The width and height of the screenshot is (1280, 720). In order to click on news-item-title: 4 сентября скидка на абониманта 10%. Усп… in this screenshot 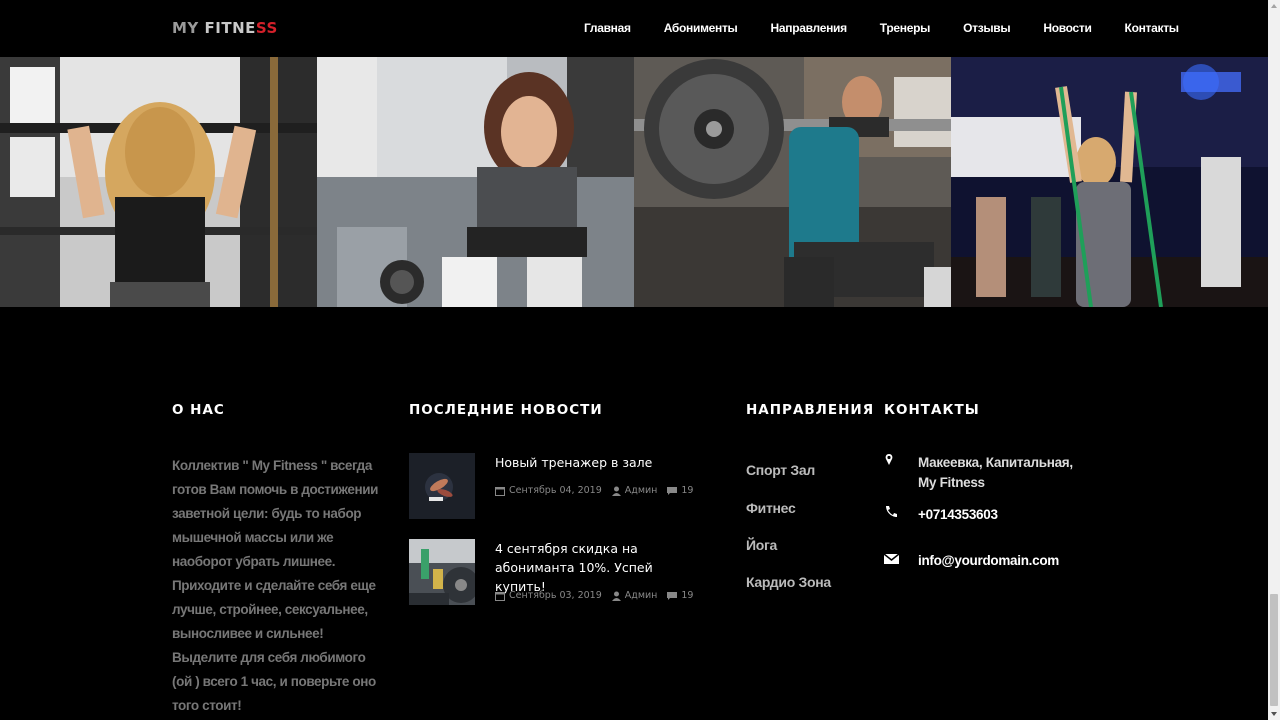, I will do `click(600, 567)`.